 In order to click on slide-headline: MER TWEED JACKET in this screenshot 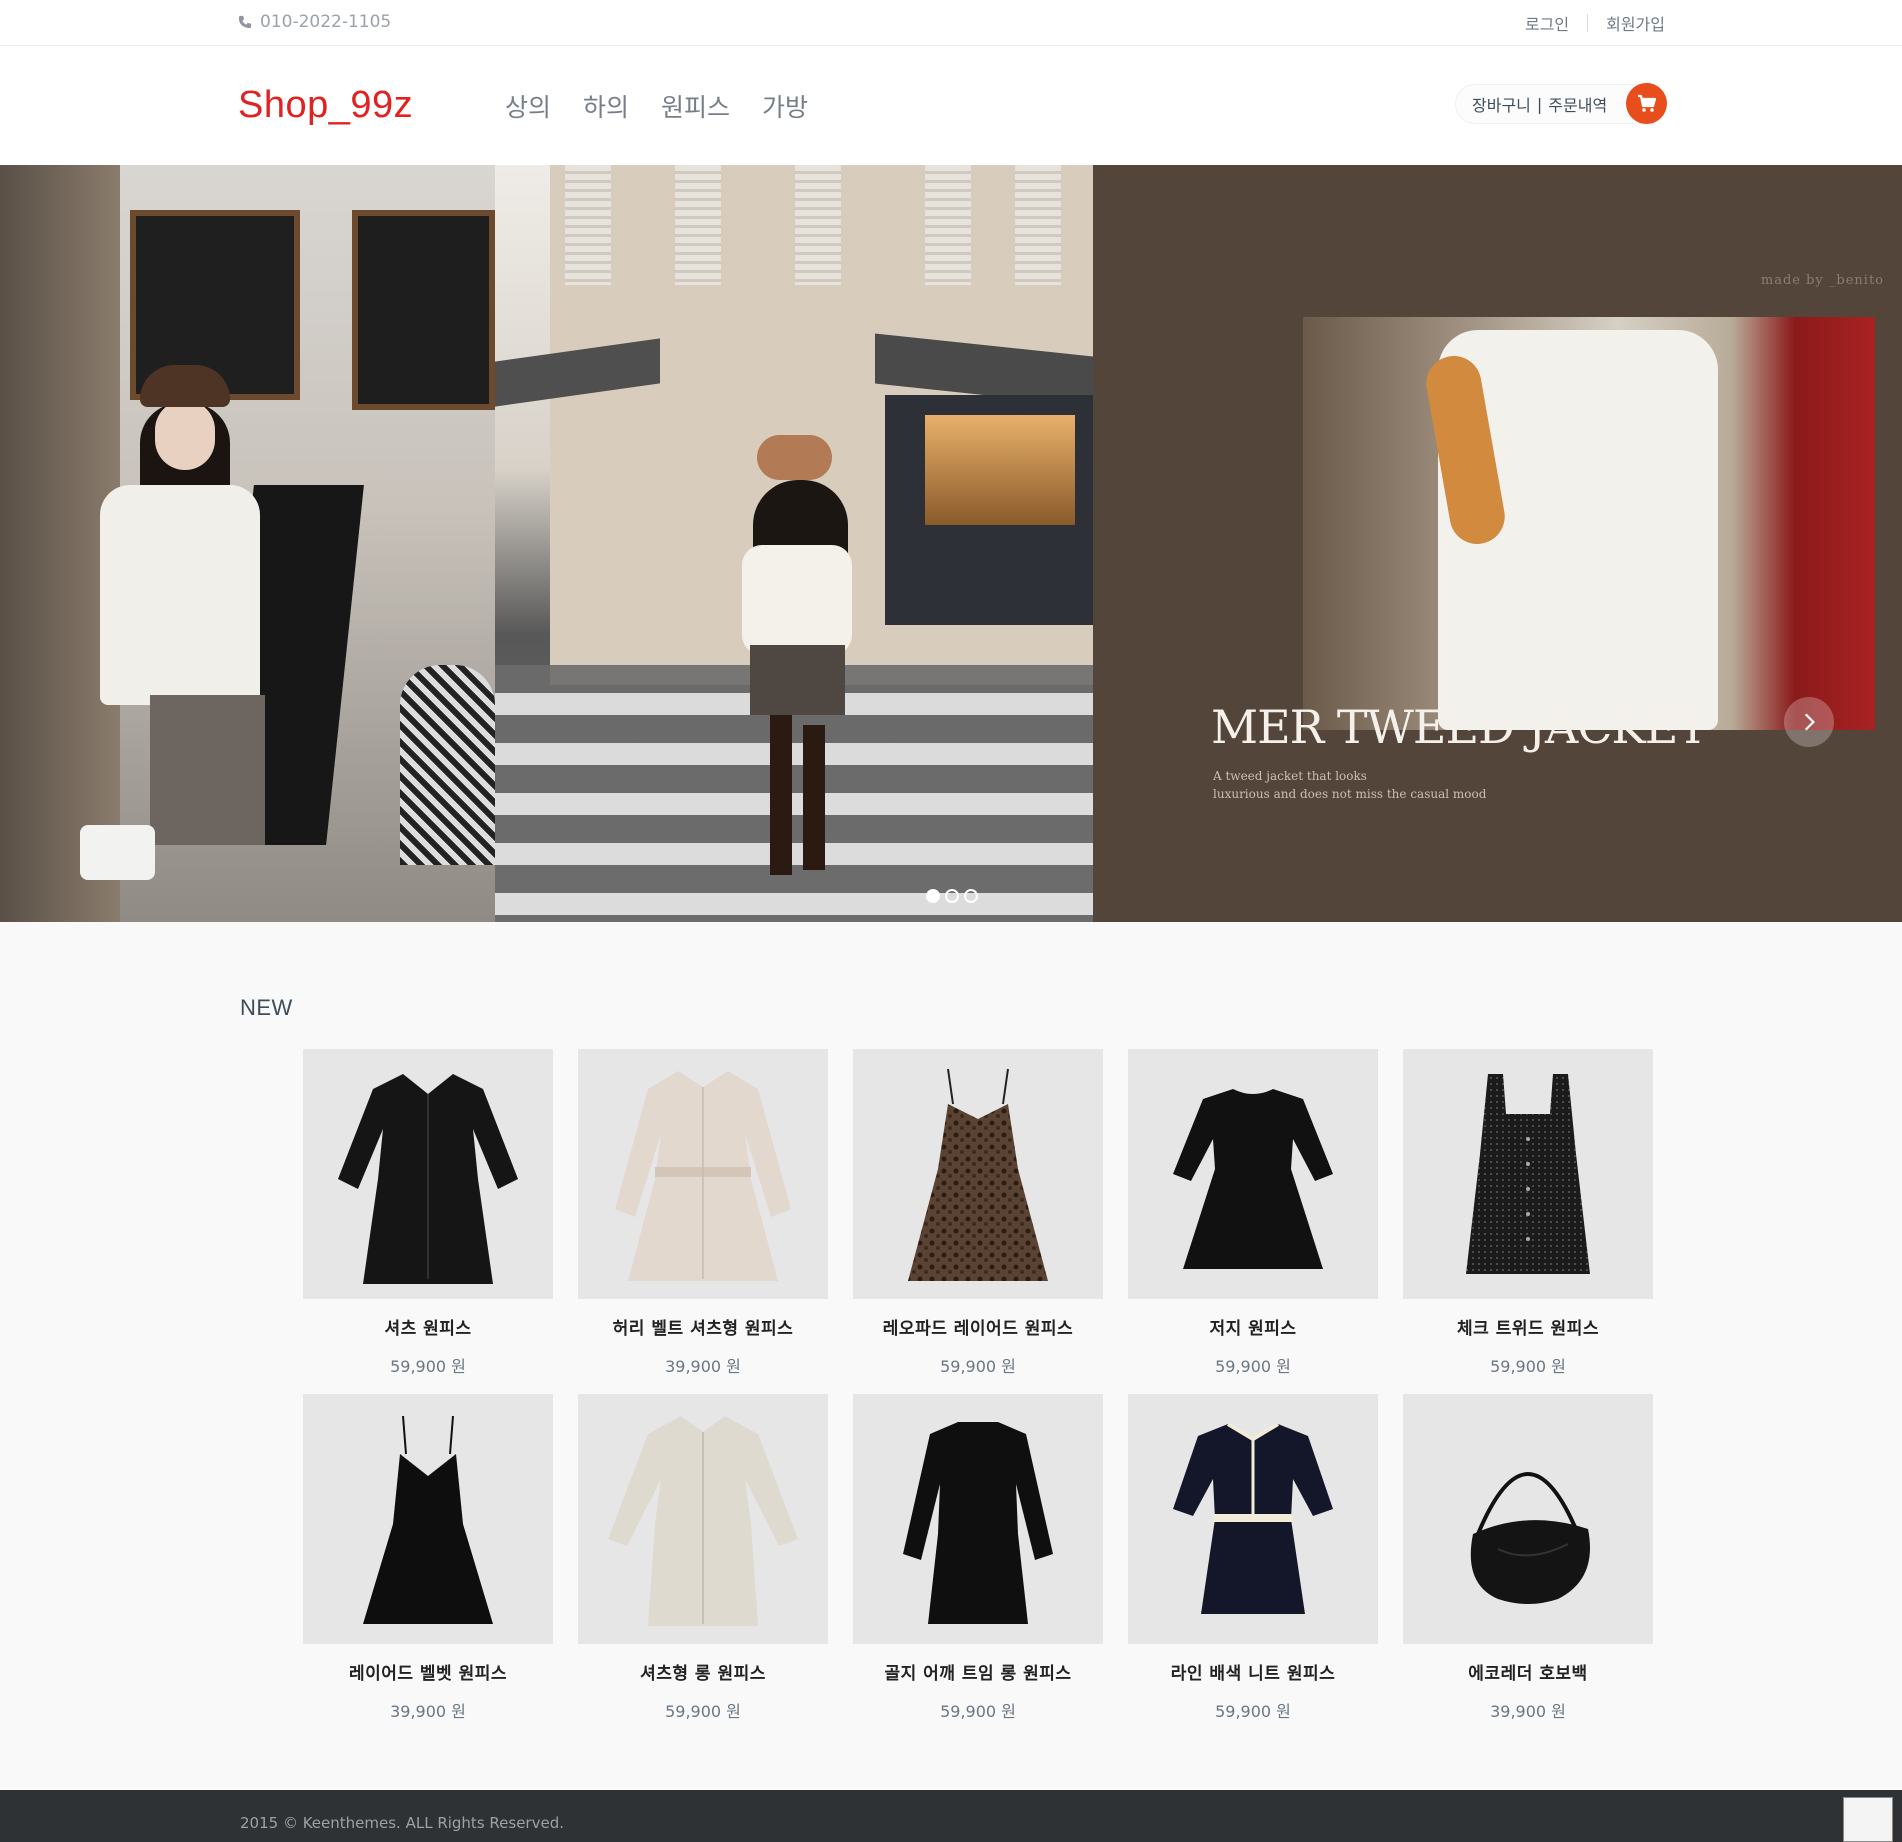, I will do `click(1459, 727)`.